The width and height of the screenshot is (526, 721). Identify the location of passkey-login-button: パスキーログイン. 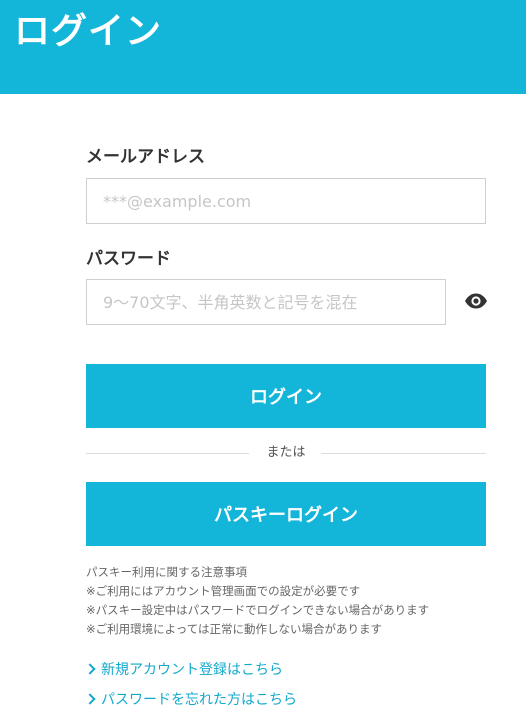
(286, 514).